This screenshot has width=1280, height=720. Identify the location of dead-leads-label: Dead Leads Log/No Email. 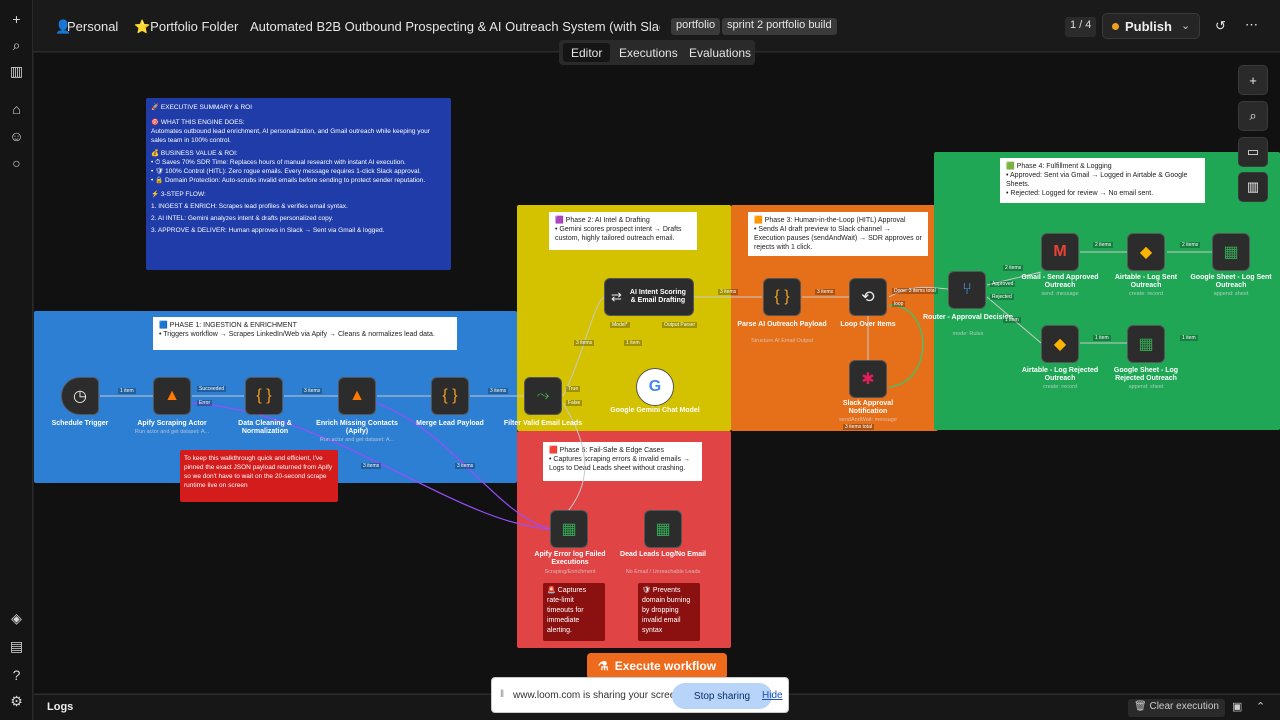
(663, 554).